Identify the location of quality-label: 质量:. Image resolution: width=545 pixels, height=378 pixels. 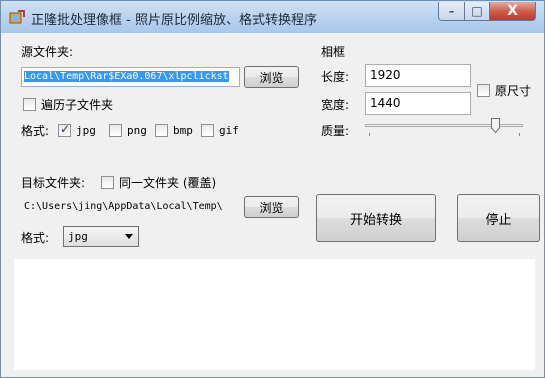
(335, 131).